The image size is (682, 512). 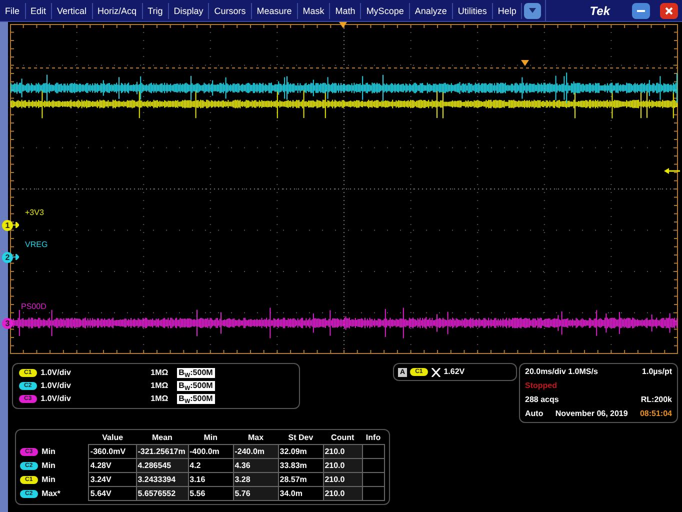 I want to click on column-header: Count, so click(x=342, y=438).